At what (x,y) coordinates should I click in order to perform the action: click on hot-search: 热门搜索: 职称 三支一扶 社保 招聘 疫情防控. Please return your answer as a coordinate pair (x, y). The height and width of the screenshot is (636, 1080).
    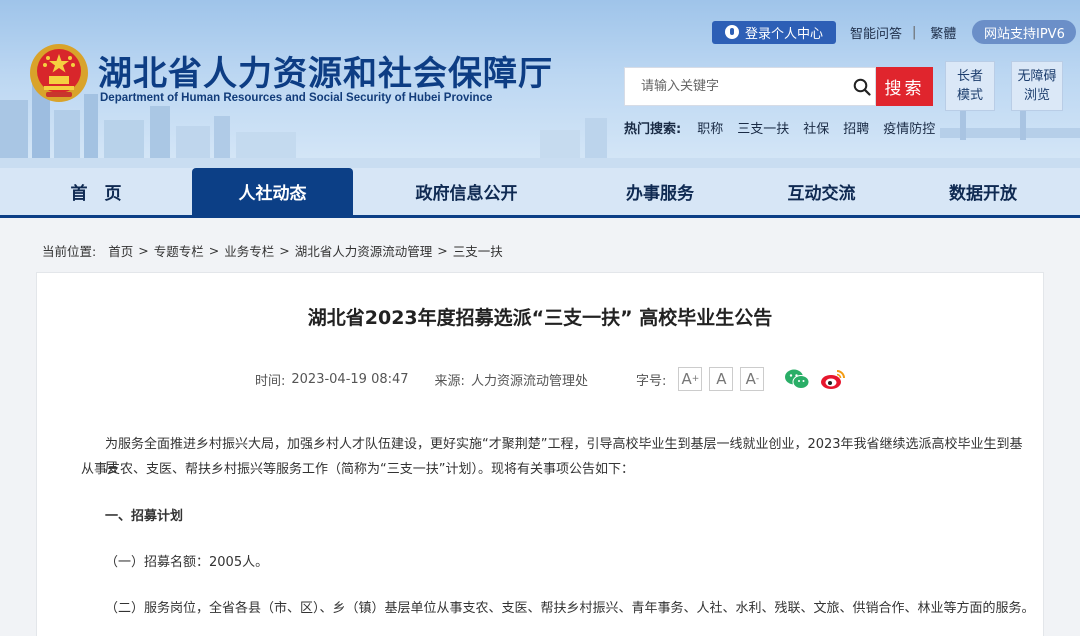
    Looking at the image, I should click on (786, 127).